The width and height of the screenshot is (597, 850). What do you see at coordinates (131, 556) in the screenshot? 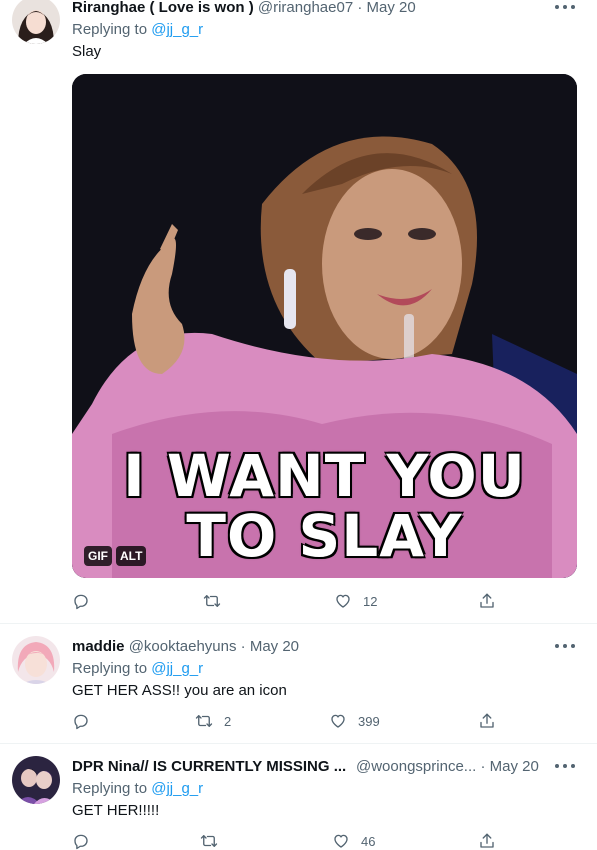
I see `alt-badge: ALT` at bounding box center [131, 556].